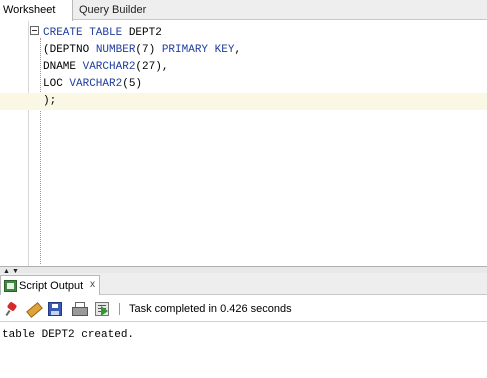  I want to click on sql-text: );, so click(50, 101).